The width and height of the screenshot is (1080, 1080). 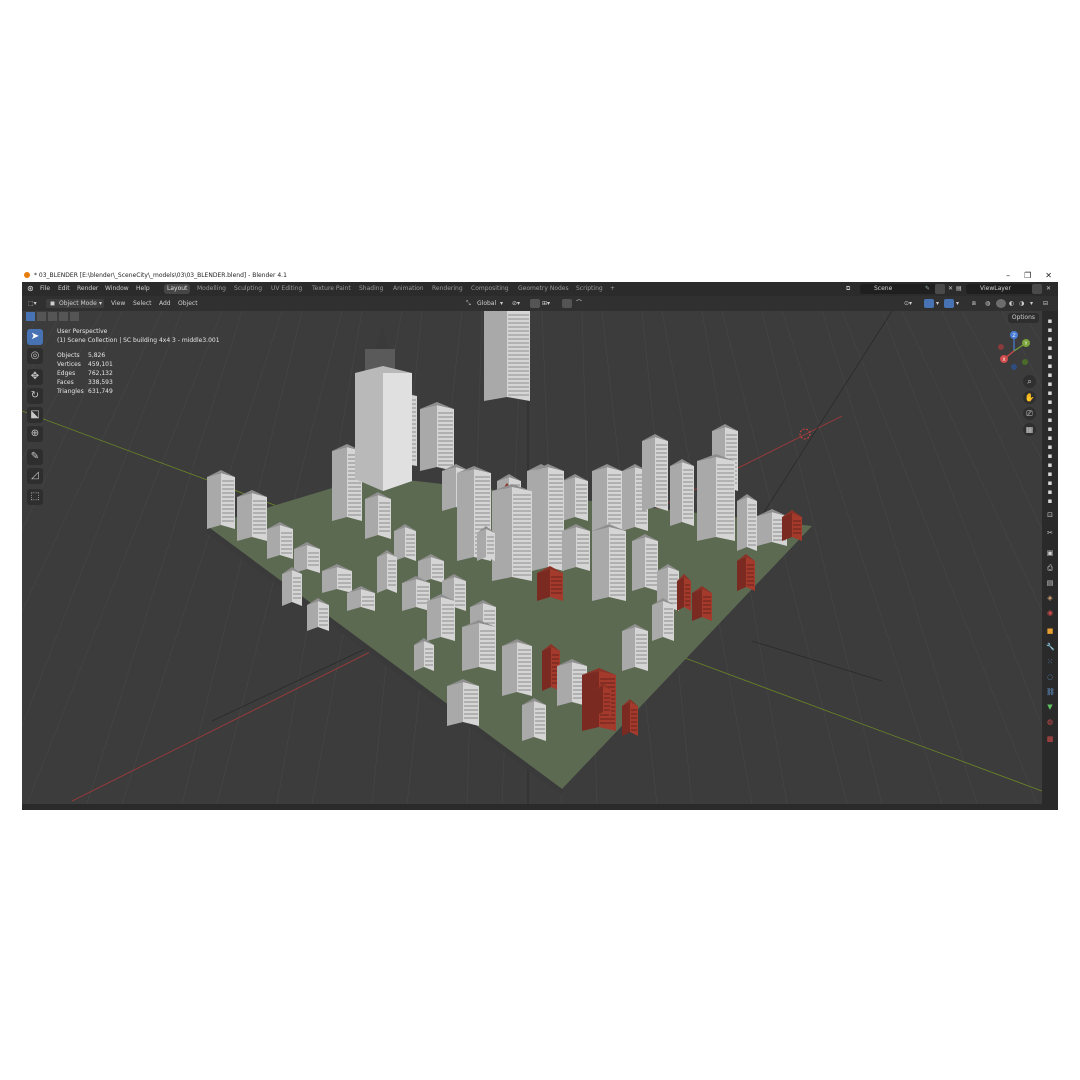 What do you see at coordinates (1050, 662) in the screenshot?
I see `particles-icon: ⁙` at bounding box center [1050, 662].